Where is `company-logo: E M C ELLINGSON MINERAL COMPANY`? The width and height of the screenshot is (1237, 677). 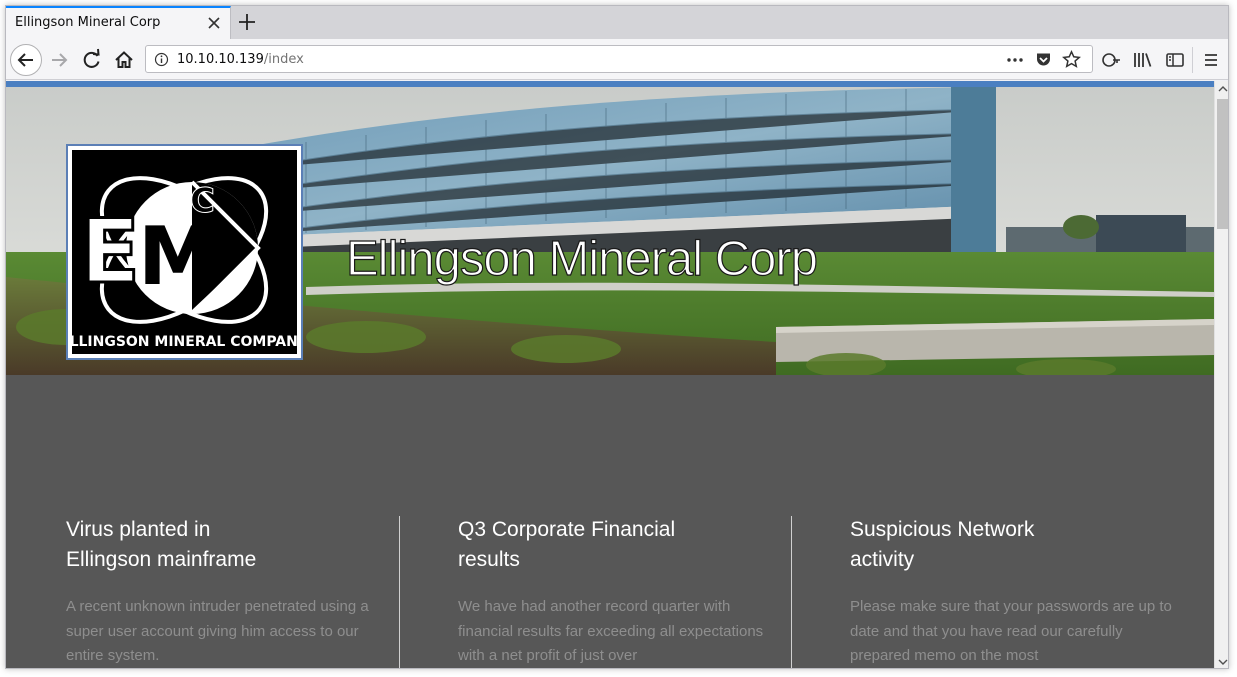
company-logo: E M C ELLINGSON MINERAL COMPANY is located at coordinates (184, 252).